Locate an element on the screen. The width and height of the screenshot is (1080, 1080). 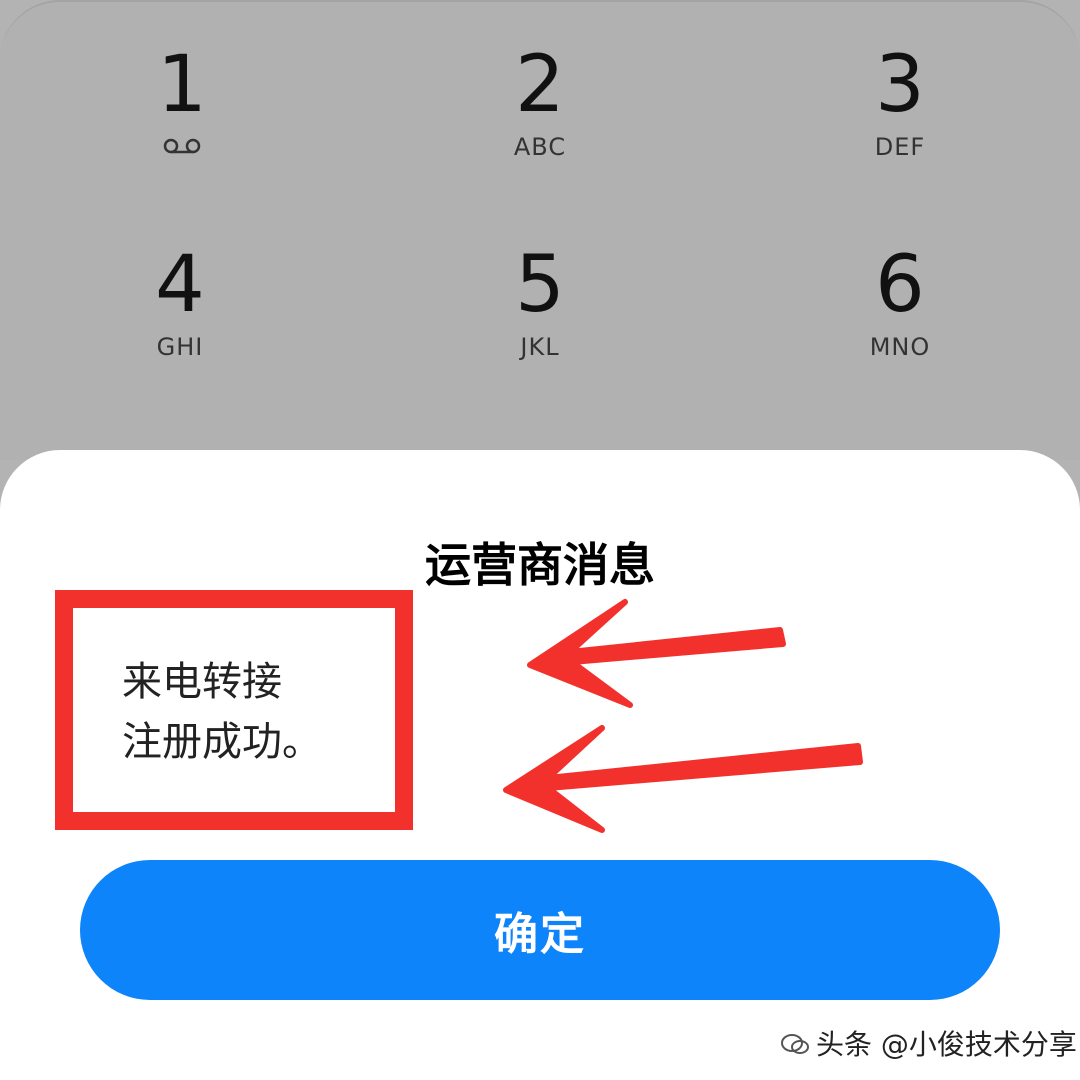
dial-key-3: 3 DEF is located at coordinates (900, 101).